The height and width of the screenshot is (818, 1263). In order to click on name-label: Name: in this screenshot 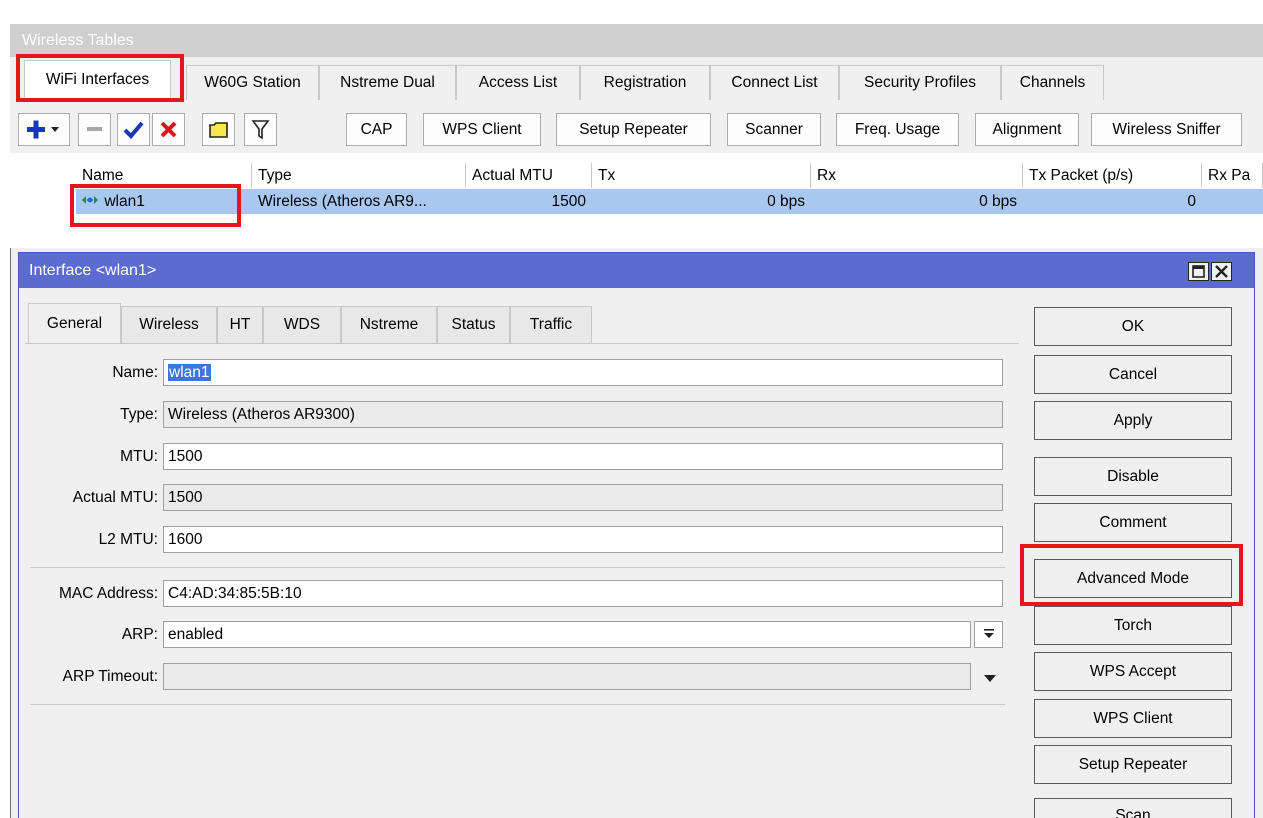, I will do `click(135, 372)`.